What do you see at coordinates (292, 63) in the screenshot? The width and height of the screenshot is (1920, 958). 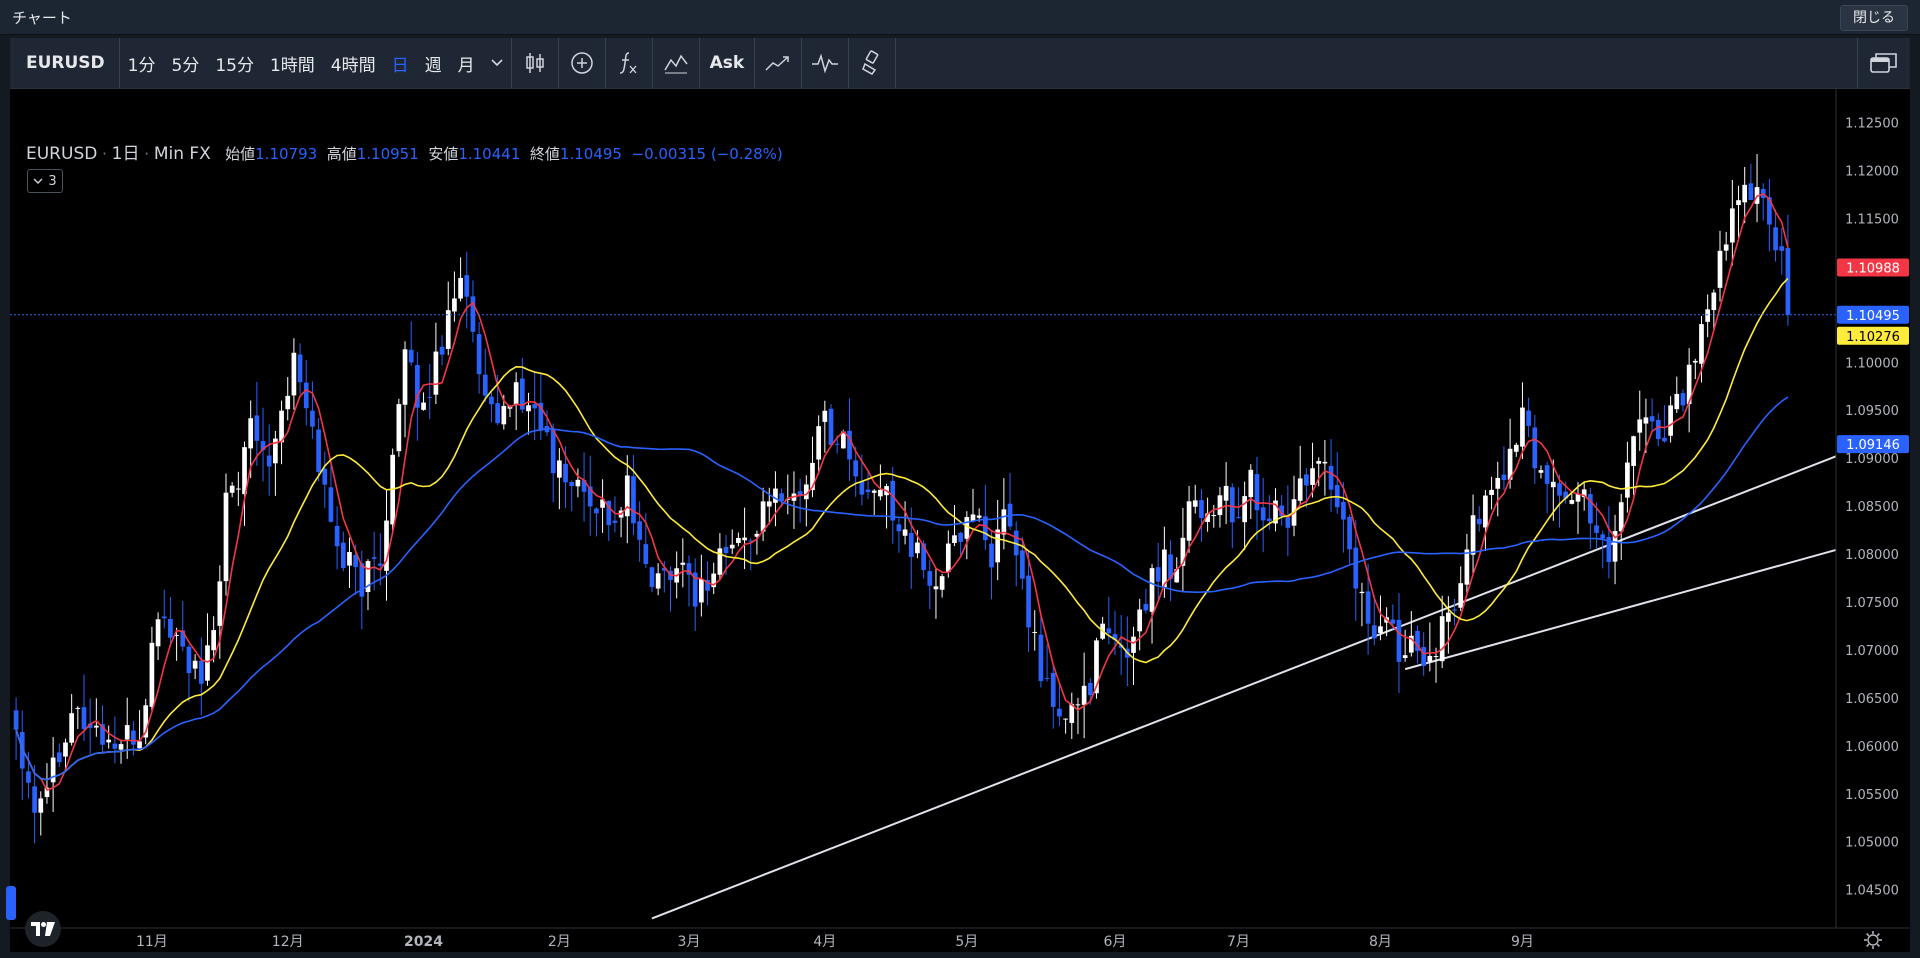 I see `interval-1h: 1時間` at bounding box center [292, 63].